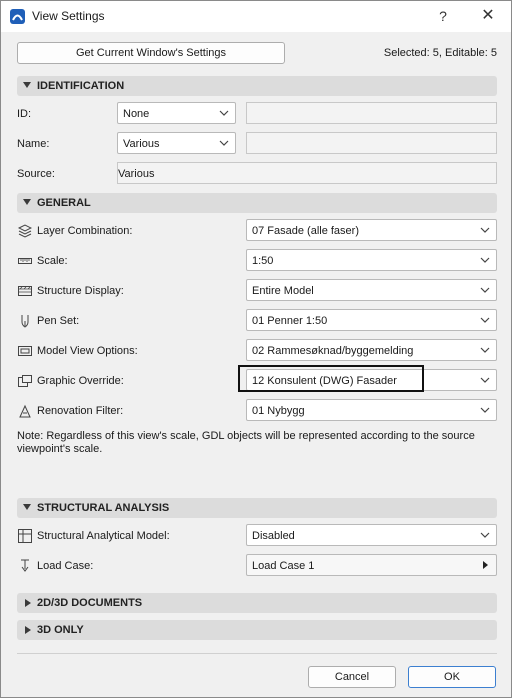 Image resolution: width=512 pixels, height=698 pixels. I want to click on pen-set-value: 01 Penner 1:50, so click(290, 321).